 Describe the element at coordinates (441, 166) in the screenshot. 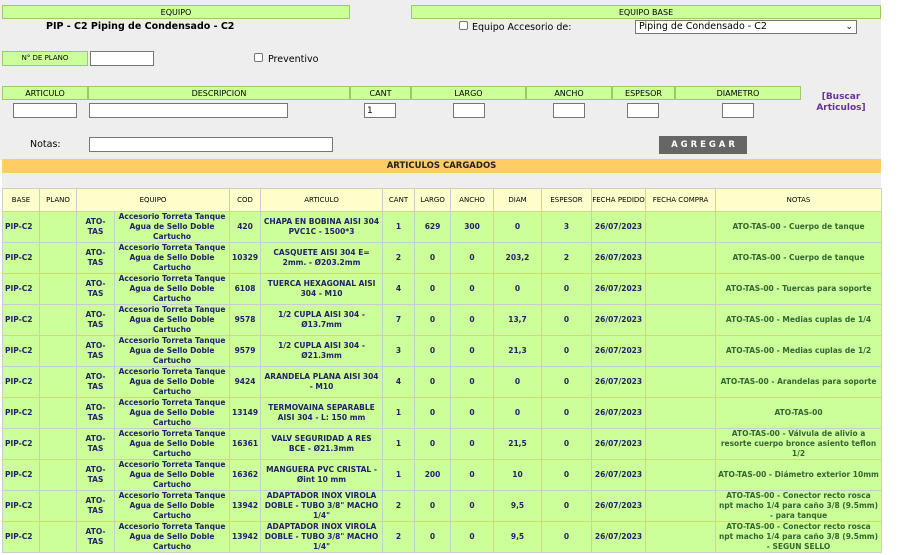

I see `loaded-title-bar: ARTICULOS CARGADOS` at that location.